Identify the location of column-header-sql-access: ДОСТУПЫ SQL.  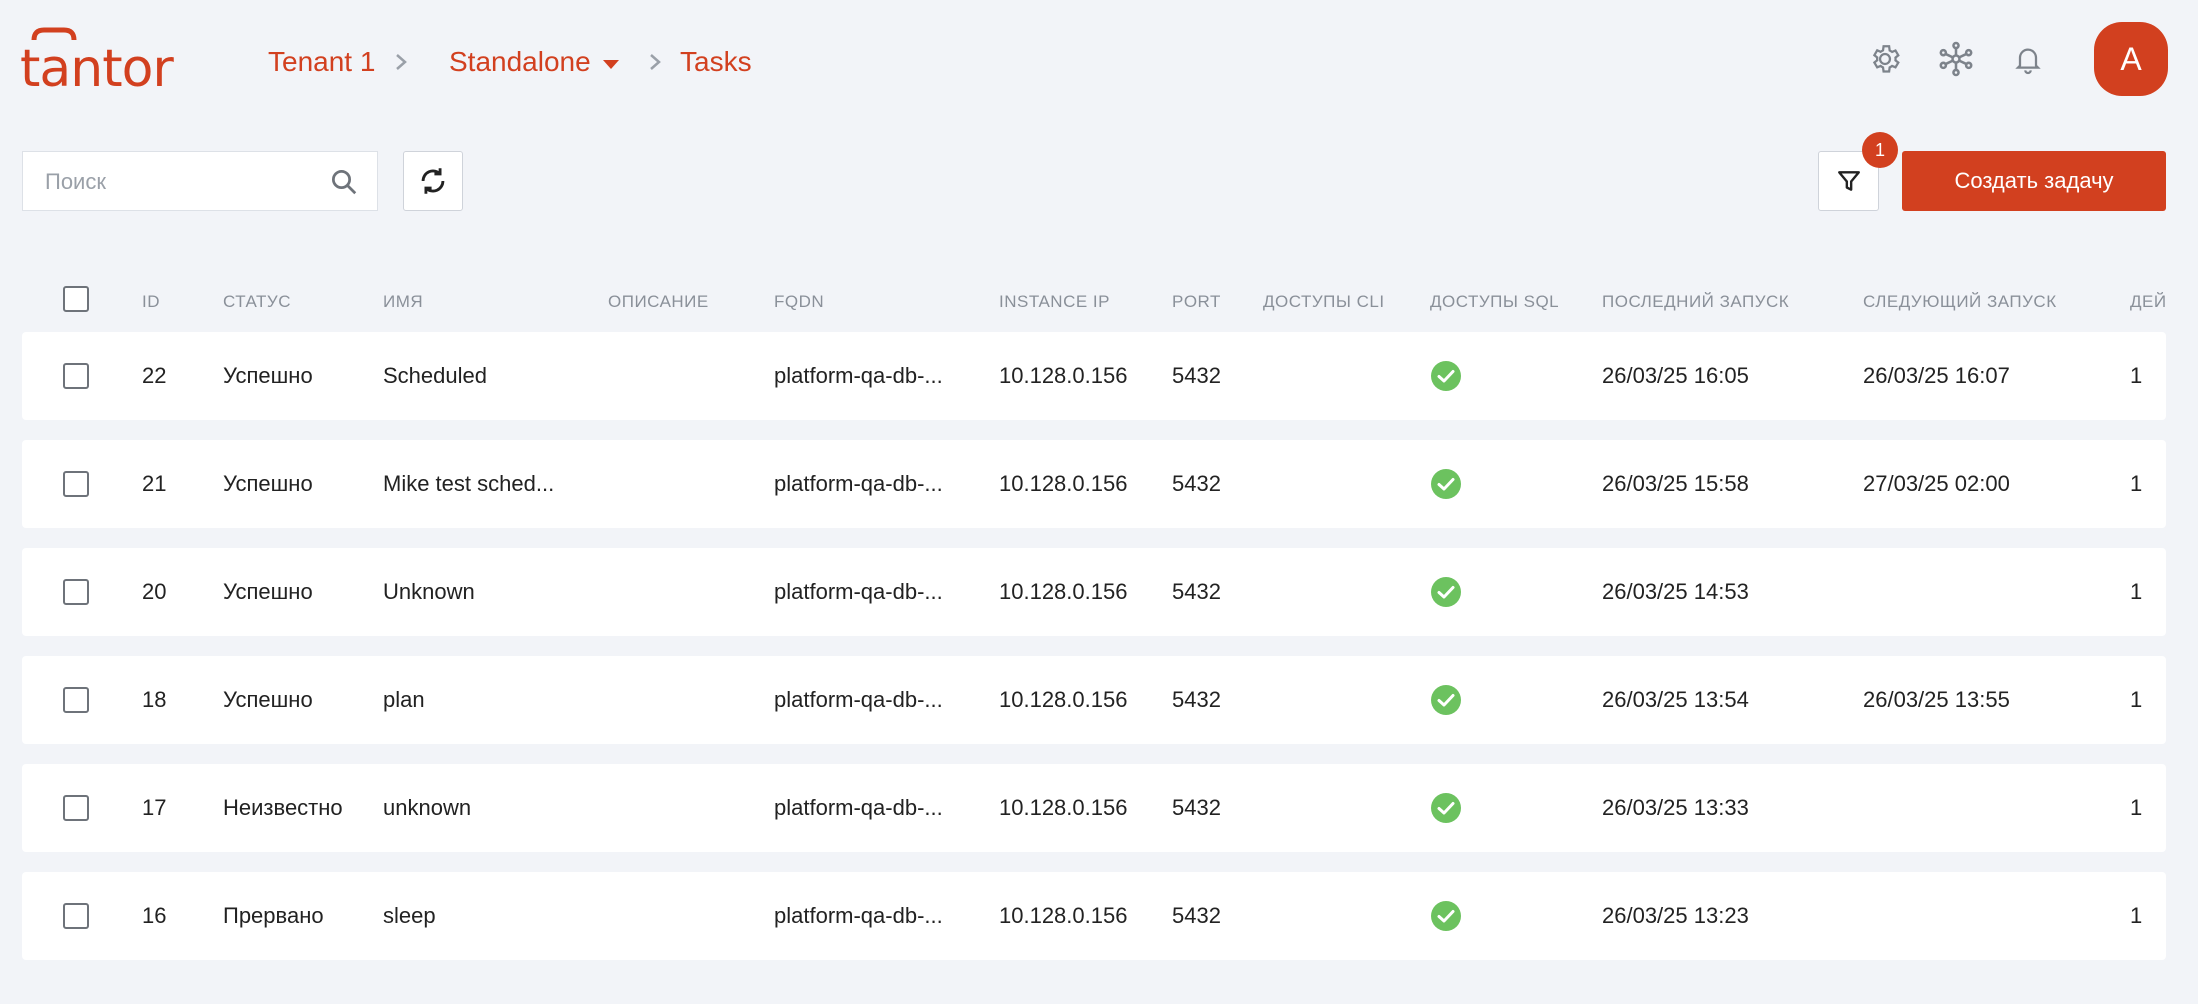
(1494, 302).